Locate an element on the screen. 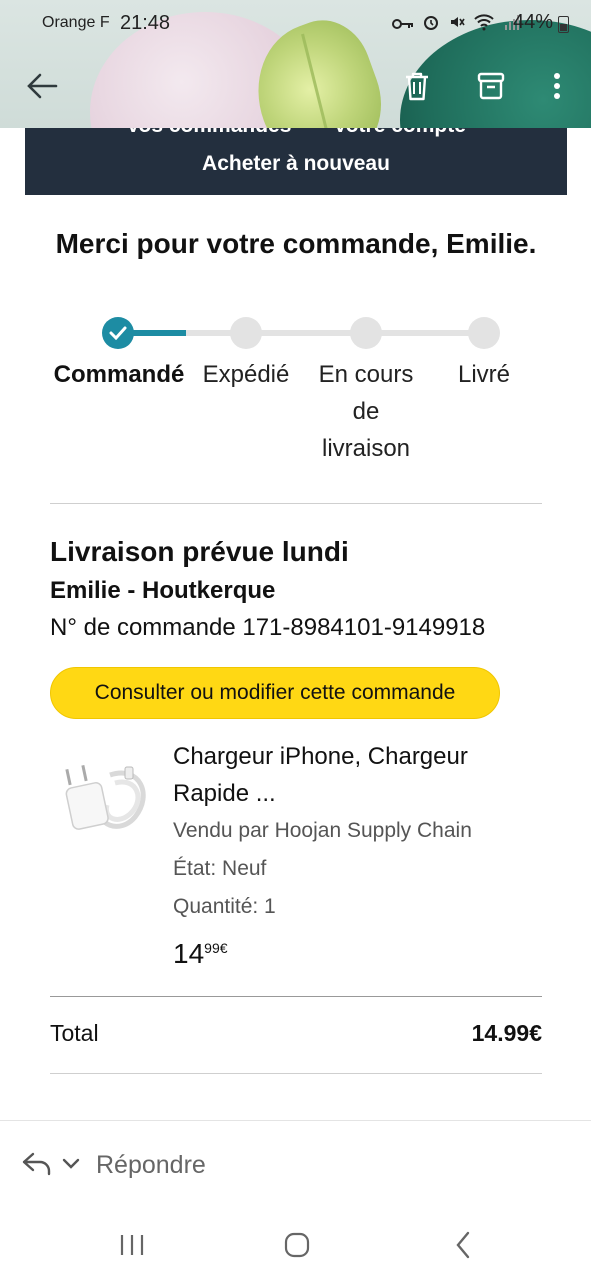 The image size is (591, 1280). delete-icon is located at coordinates (417, 86).